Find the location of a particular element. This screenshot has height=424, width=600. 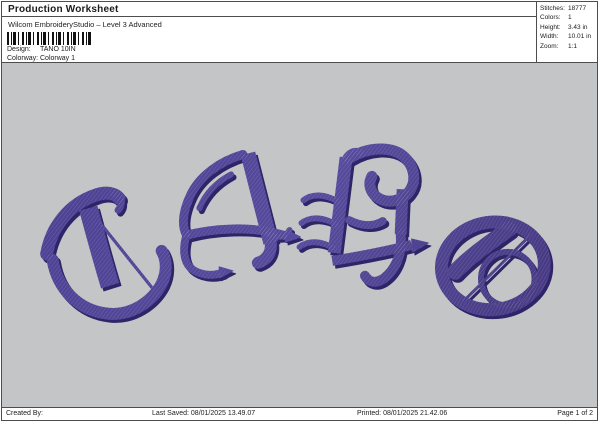

printed-text: Printed: 08/01/2025 21.42.06 is located at coordinates (402, 413).